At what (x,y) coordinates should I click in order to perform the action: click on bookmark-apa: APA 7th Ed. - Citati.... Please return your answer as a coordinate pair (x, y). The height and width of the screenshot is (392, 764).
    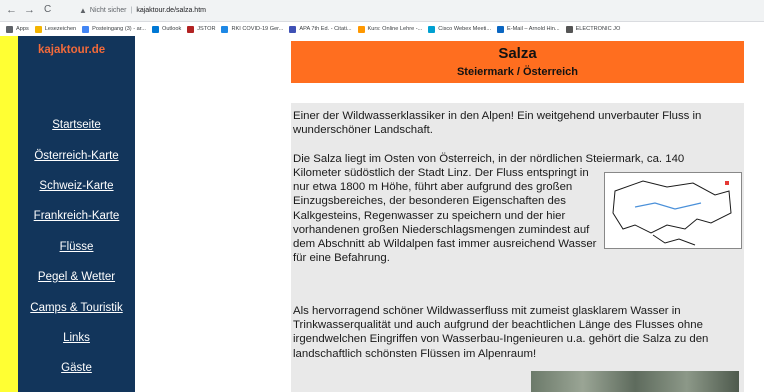
    Looking at the image, I should click on (320, 29).